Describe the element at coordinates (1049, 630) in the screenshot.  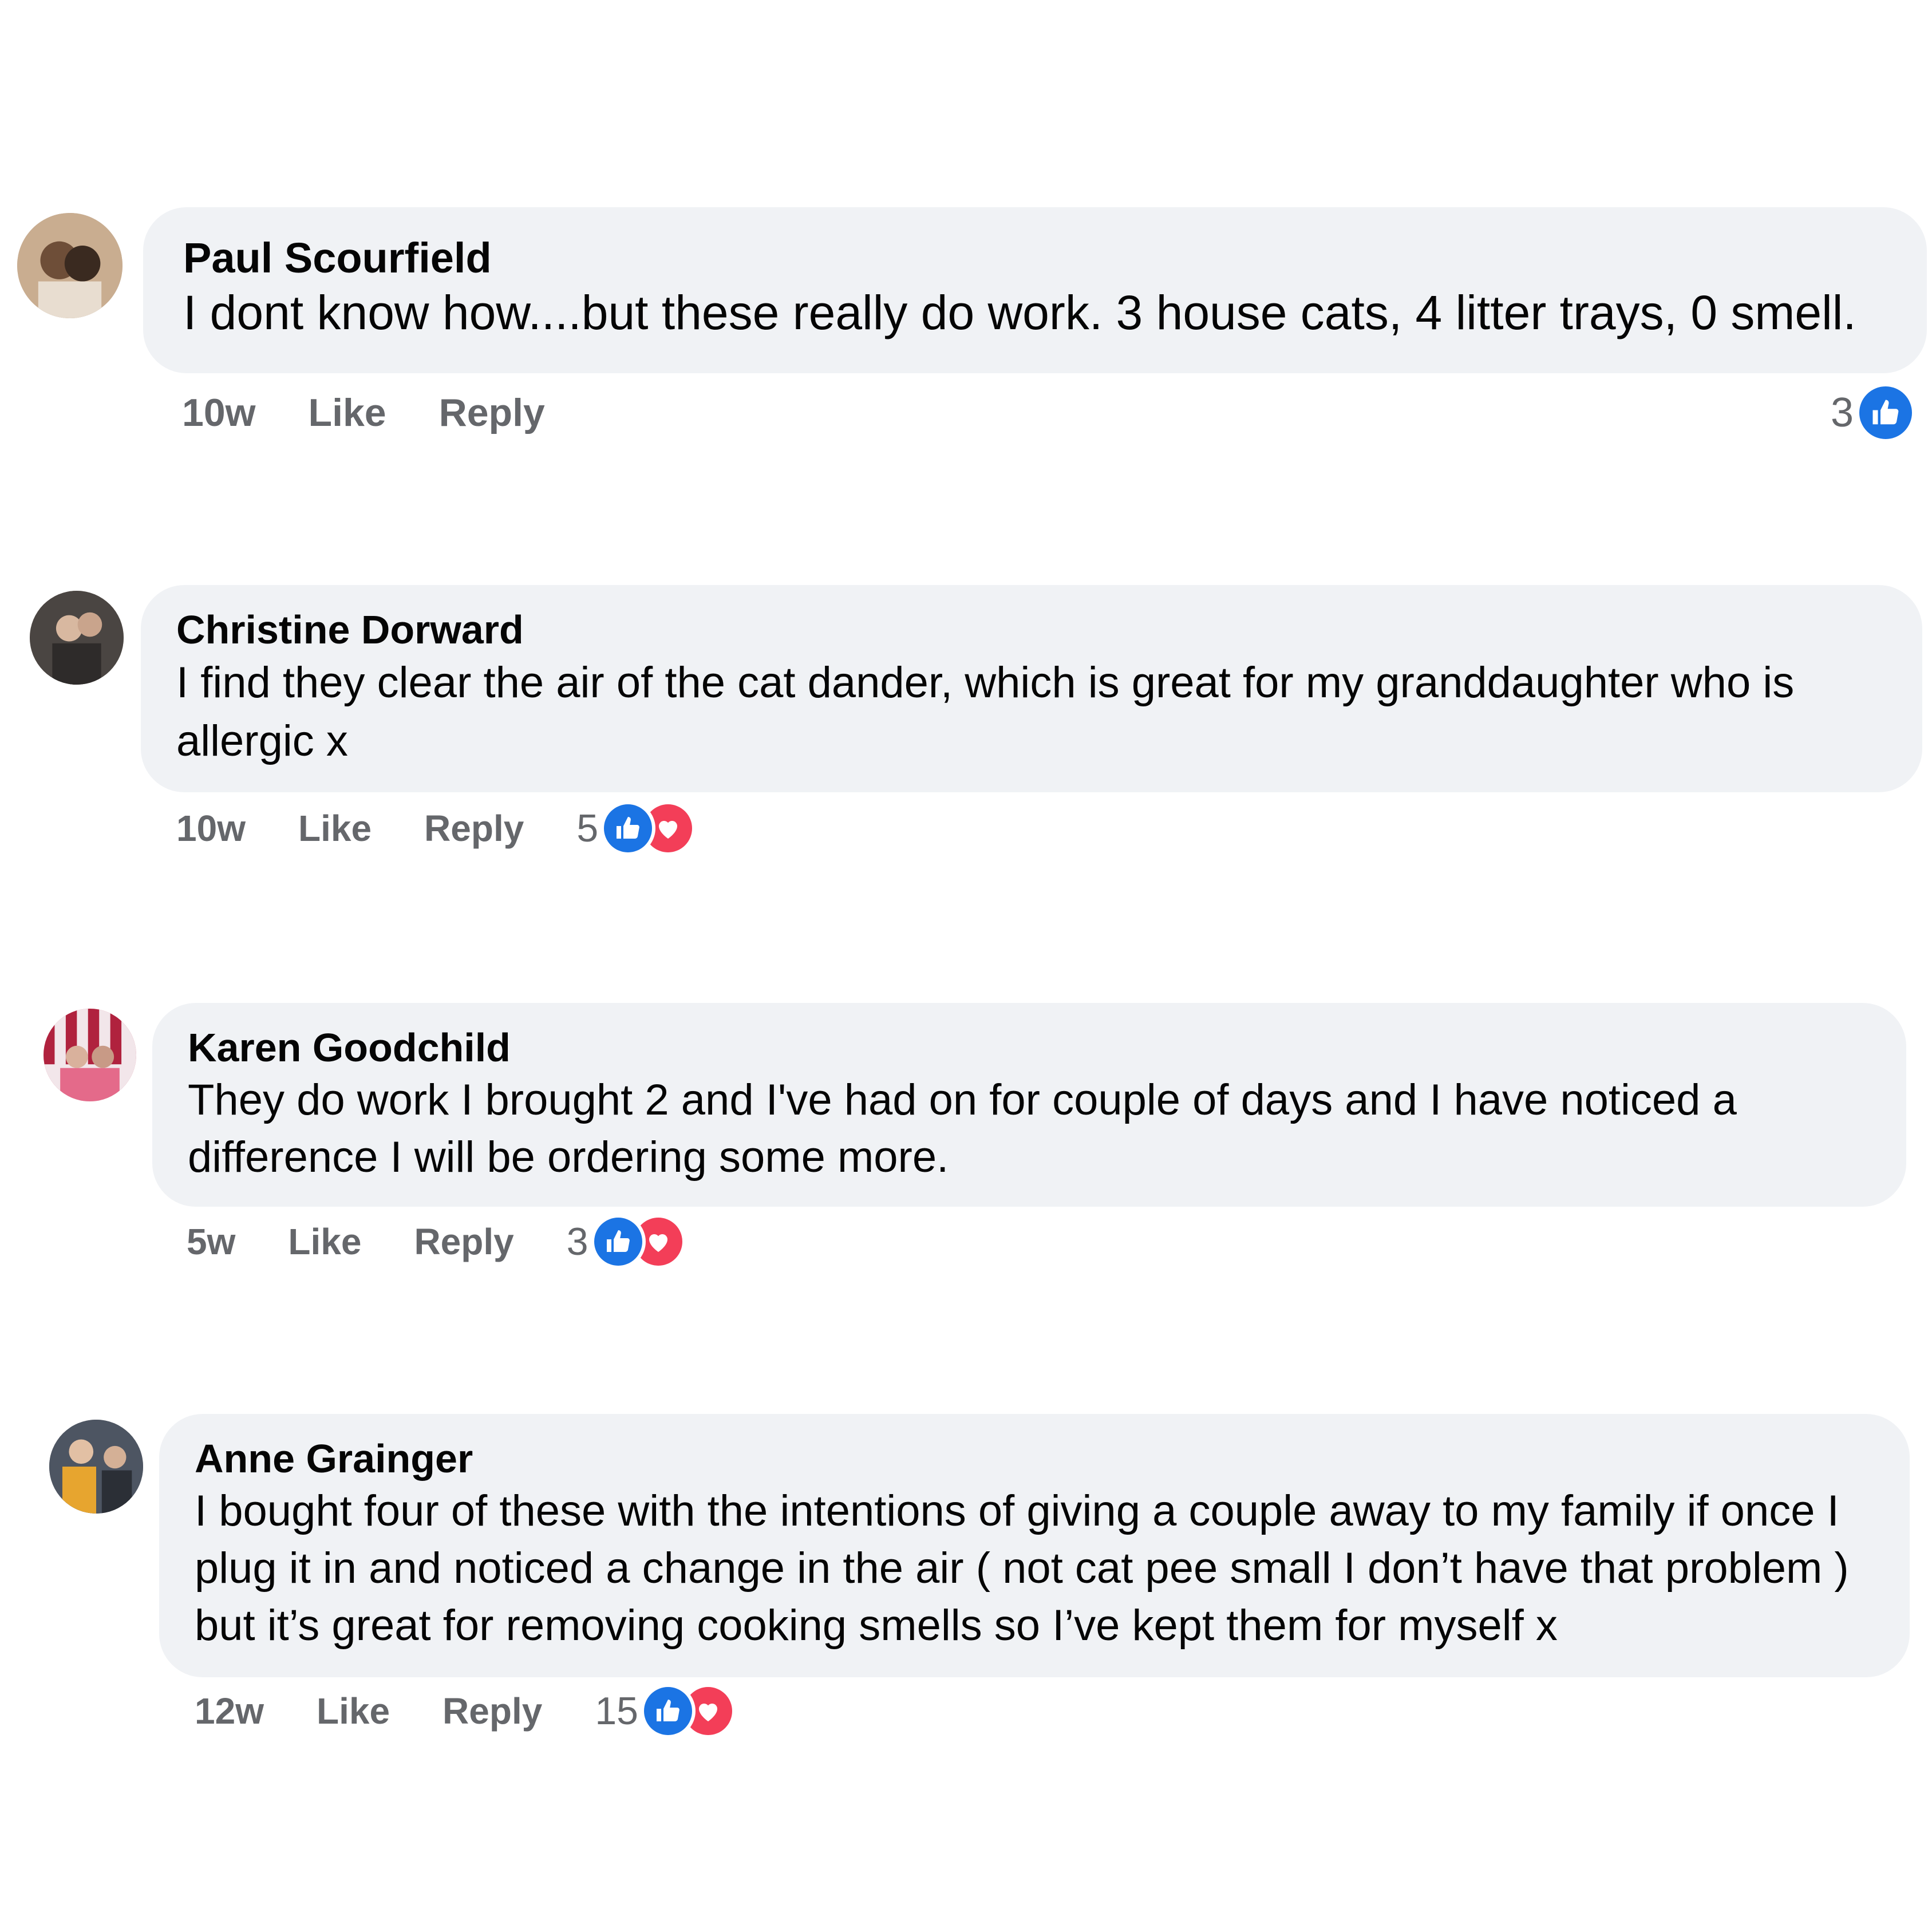
I see `comment-author: Christine Dorward` at that location.